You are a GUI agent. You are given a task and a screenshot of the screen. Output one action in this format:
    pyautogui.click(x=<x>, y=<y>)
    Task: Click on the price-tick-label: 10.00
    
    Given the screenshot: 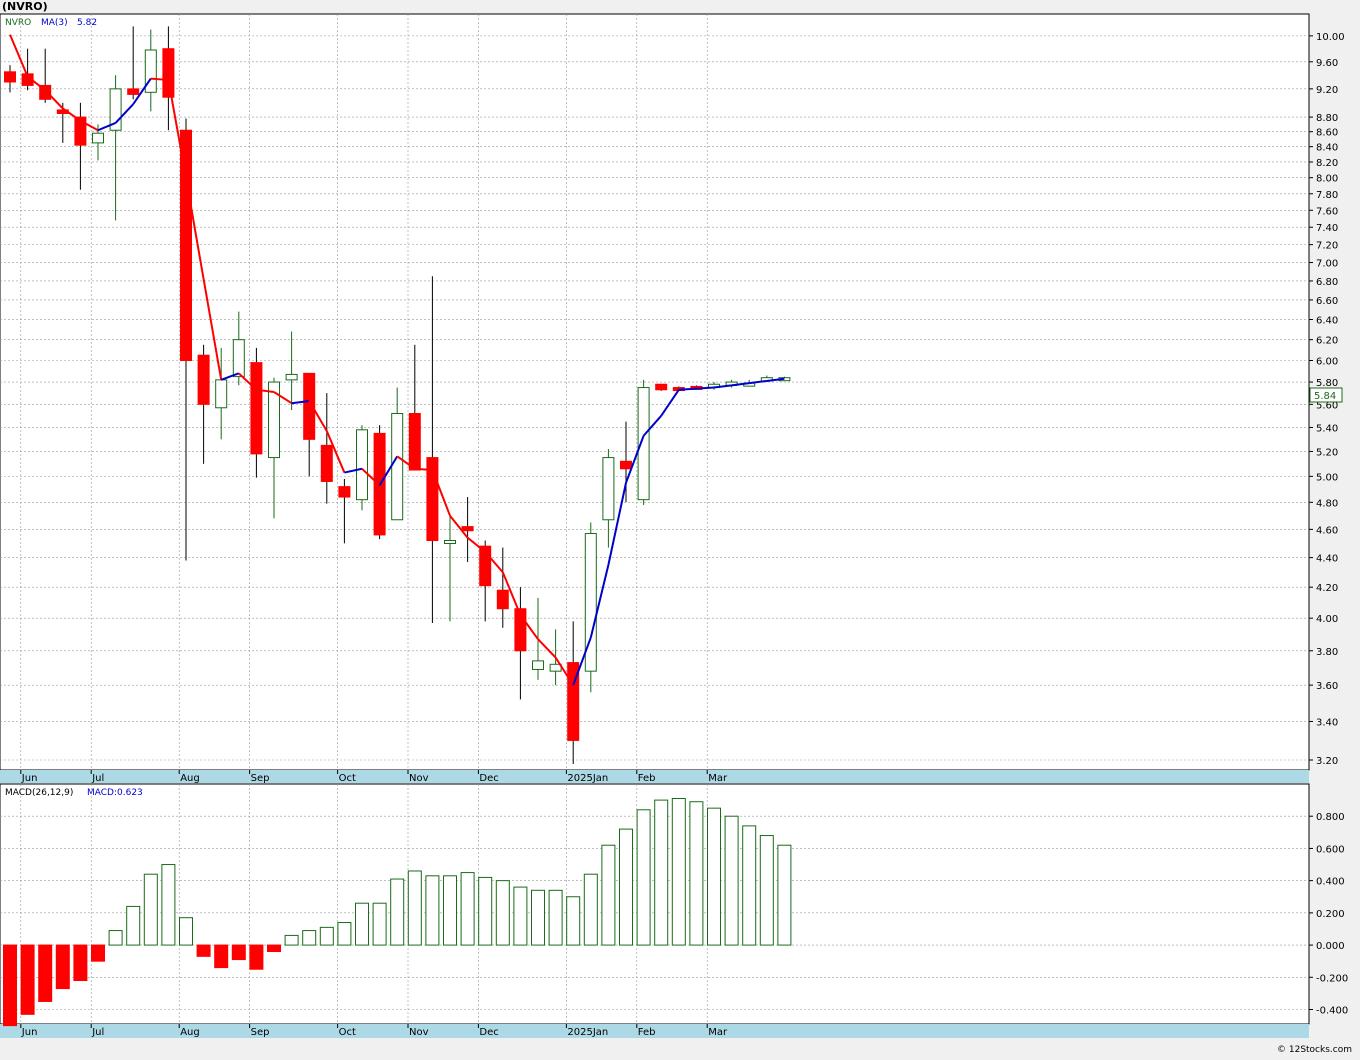 What is the action you would take?
    pyautogui.click(x=1330, y=37)
    